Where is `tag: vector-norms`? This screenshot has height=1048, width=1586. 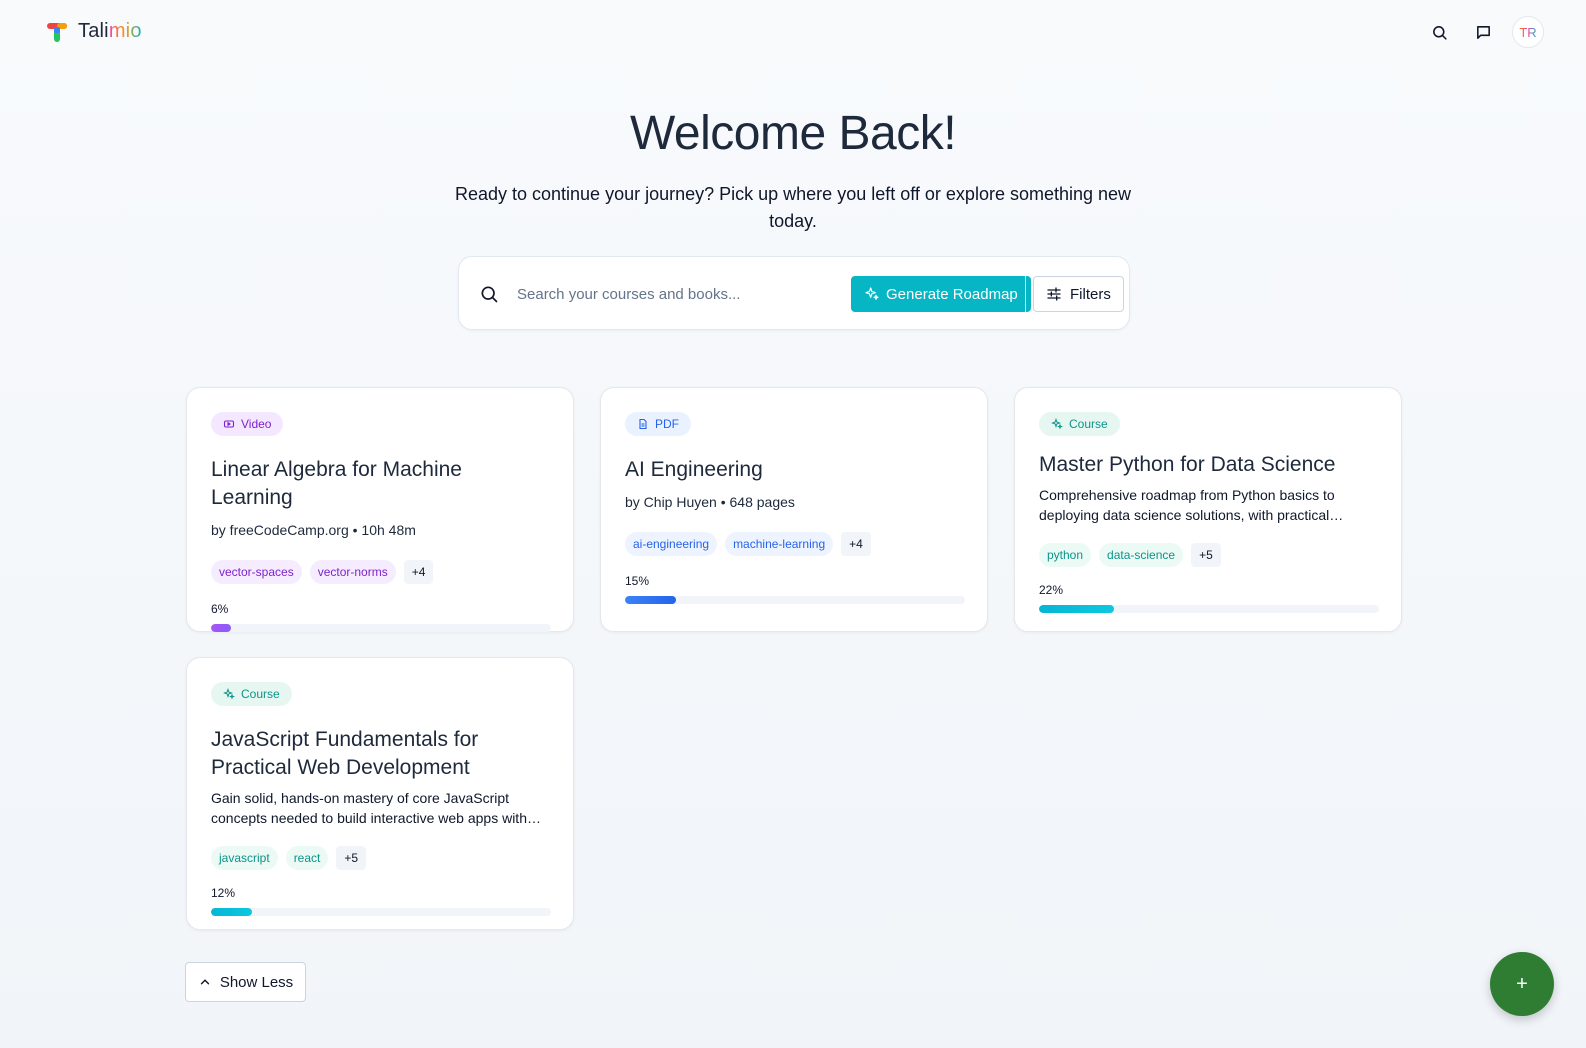
tag: vector-norms is located at coordinates (352, 572).